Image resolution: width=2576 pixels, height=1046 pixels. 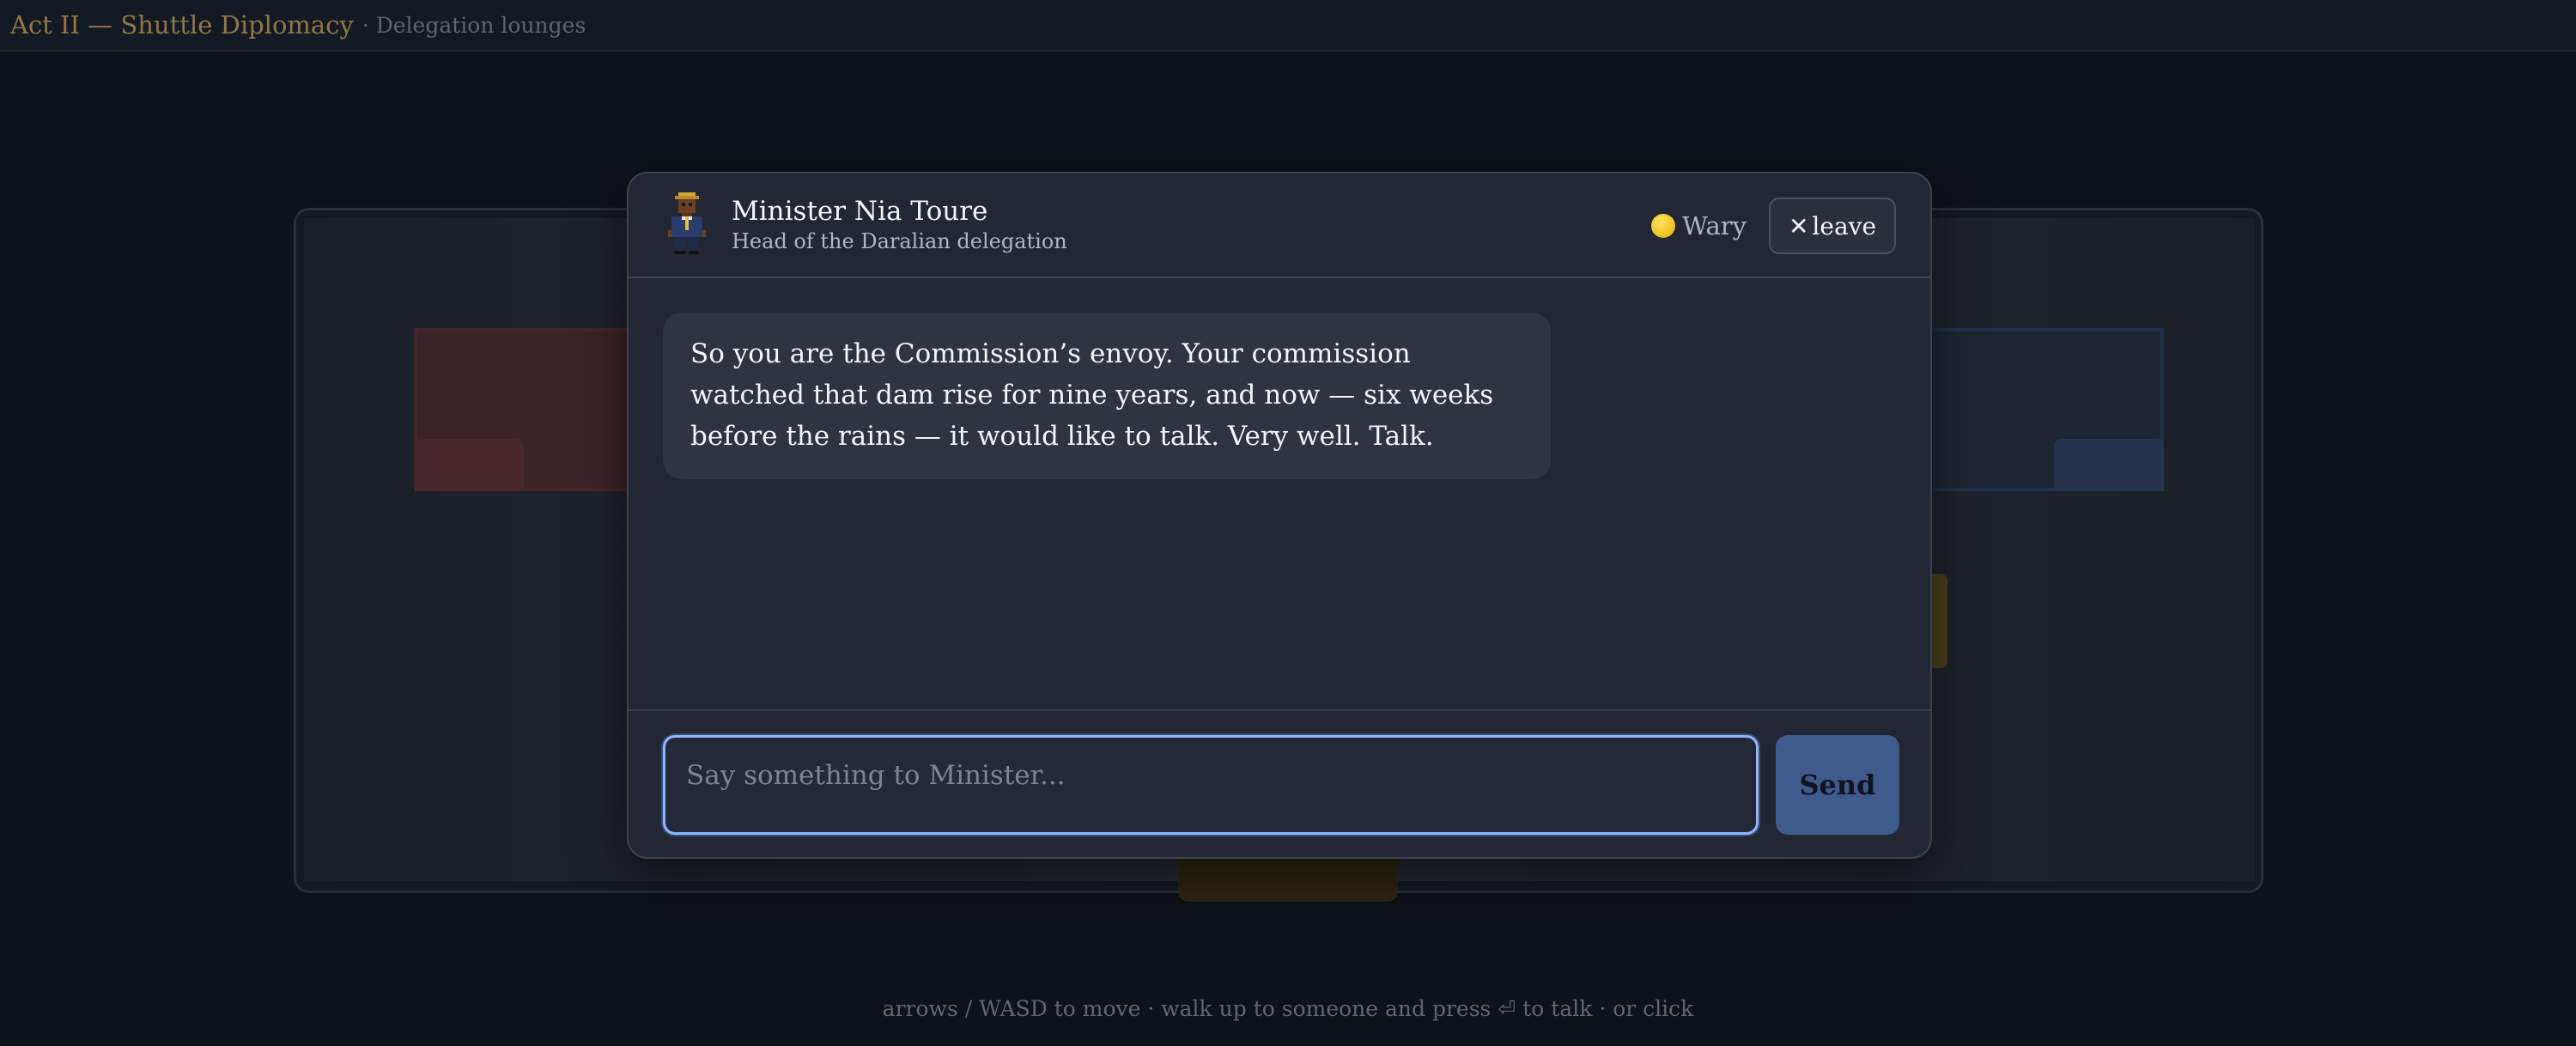 What do you see at coordinates (2109, 465) in the screenshot?
I see `blue-armchair` at bounding box center [2109, 465].